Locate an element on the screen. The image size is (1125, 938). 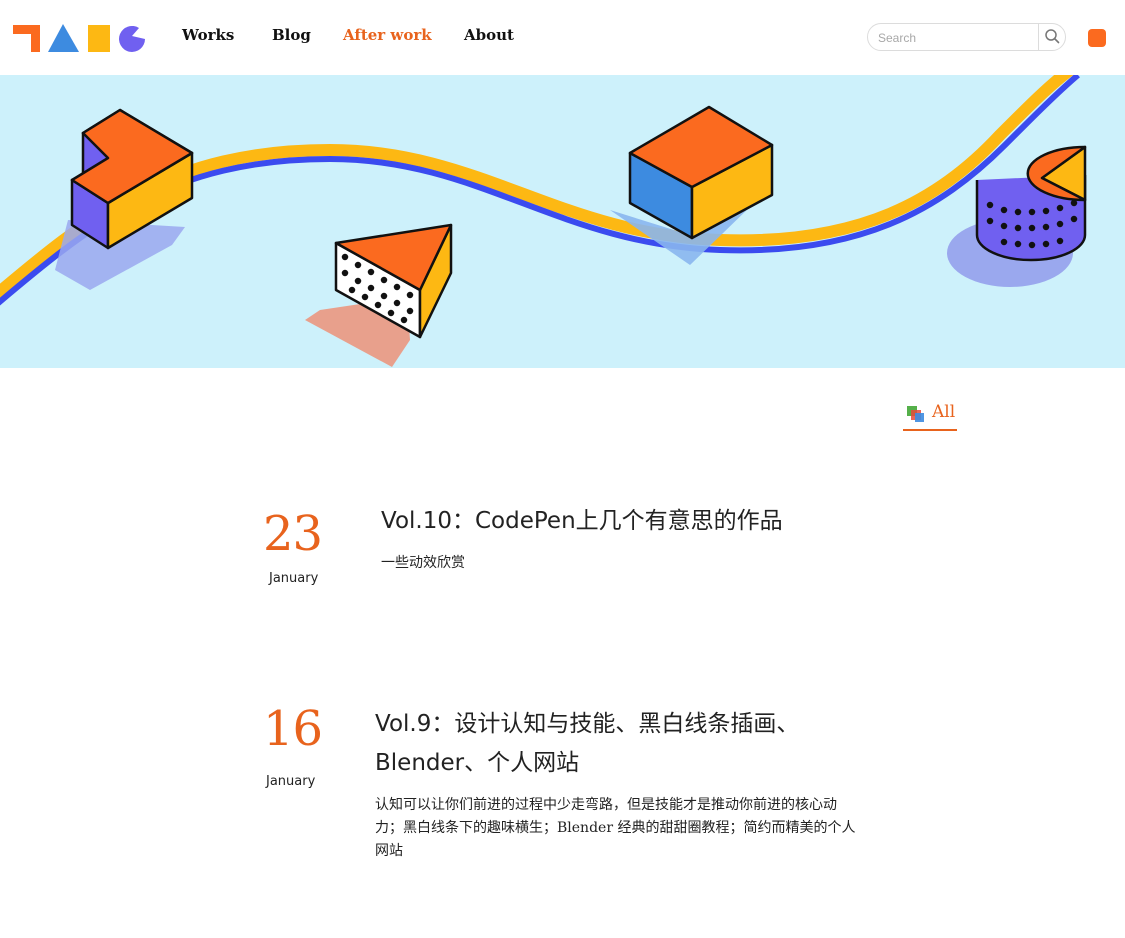
cube-block is located at coordinates (701, 172).